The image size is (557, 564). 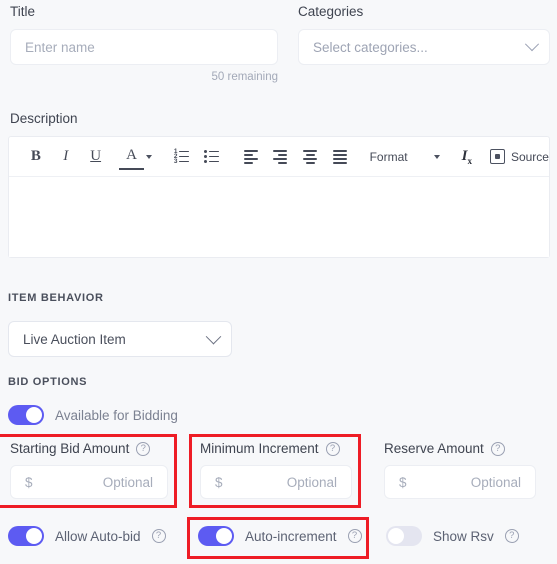 I want to click on bulleted-list-button, so click(x=211, y=157).